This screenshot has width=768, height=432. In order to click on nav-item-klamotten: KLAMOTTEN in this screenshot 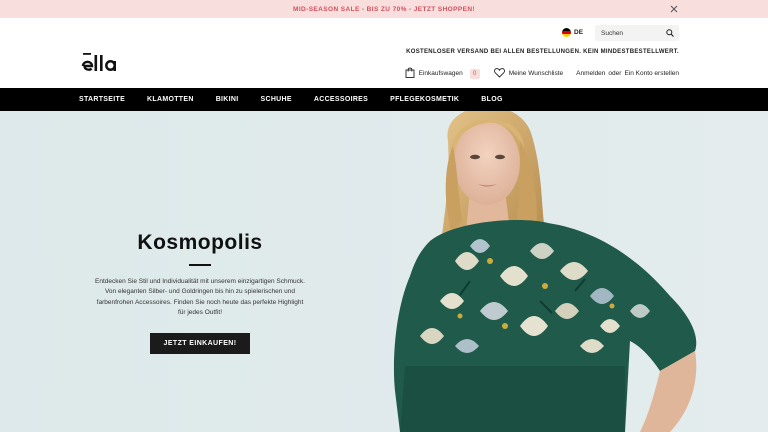, I will do `click(170, 99)`.